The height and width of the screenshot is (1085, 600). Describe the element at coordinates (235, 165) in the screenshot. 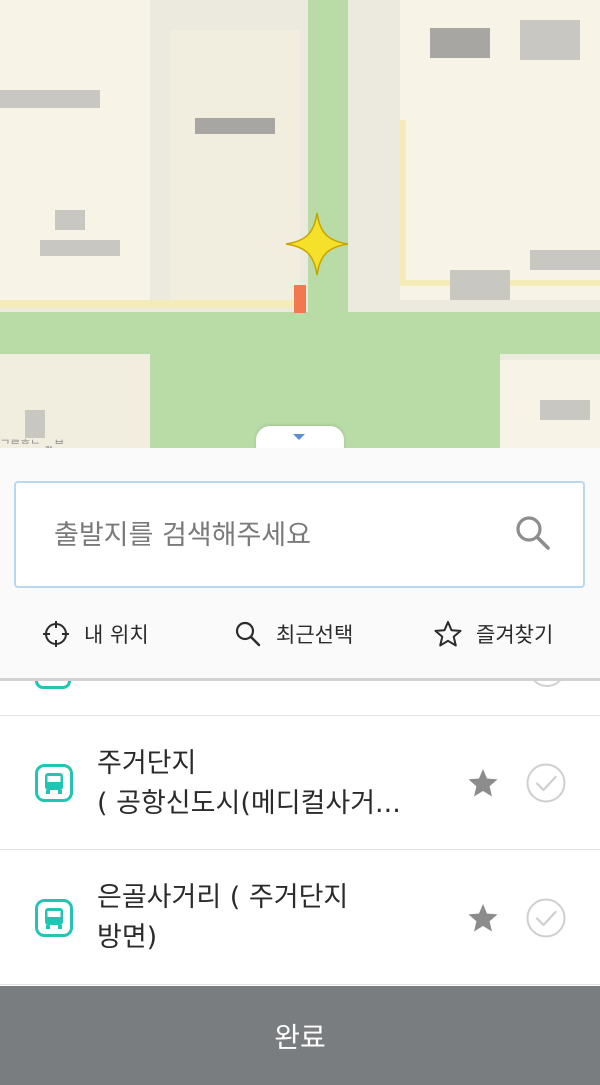

I see `map-block` at that location.